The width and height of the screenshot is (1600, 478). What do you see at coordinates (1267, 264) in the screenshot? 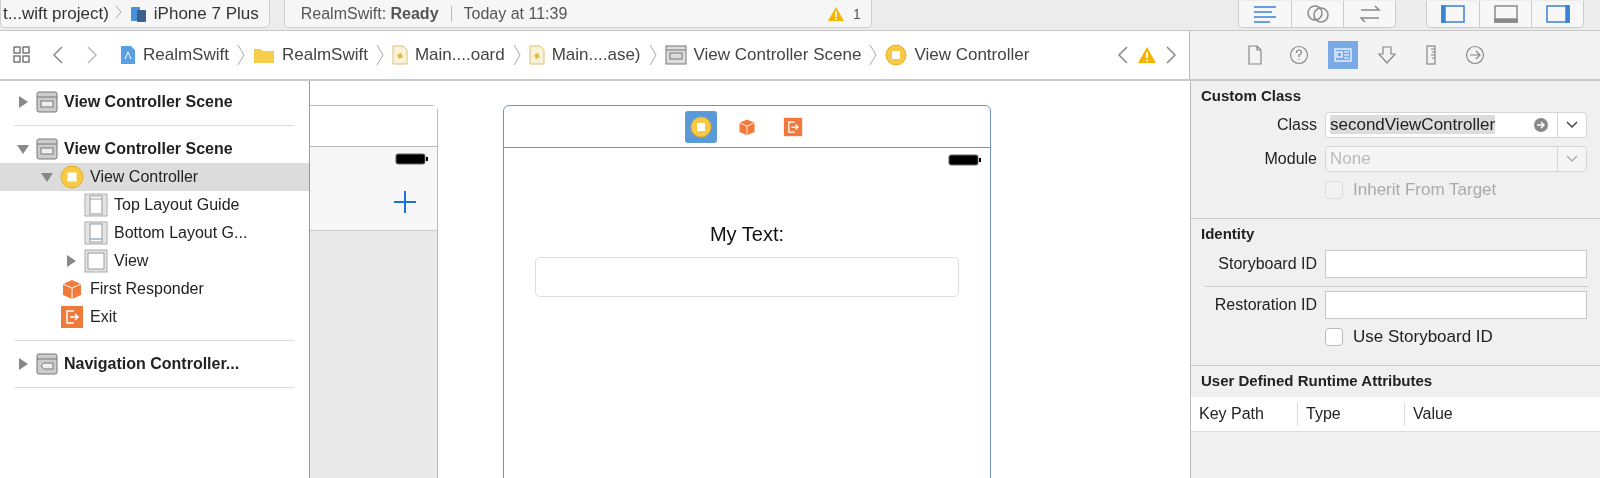
I see `field-label: Storyboard ID` at bounding box center [1267, 264].